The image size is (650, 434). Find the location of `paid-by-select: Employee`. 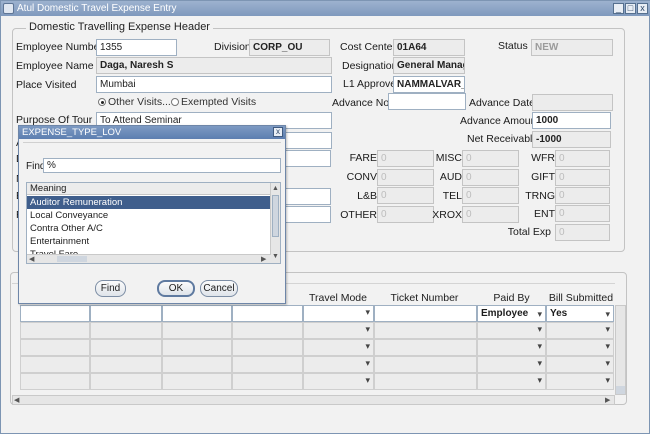

paid-by-select: Employee is located at coordinates (511, 313).